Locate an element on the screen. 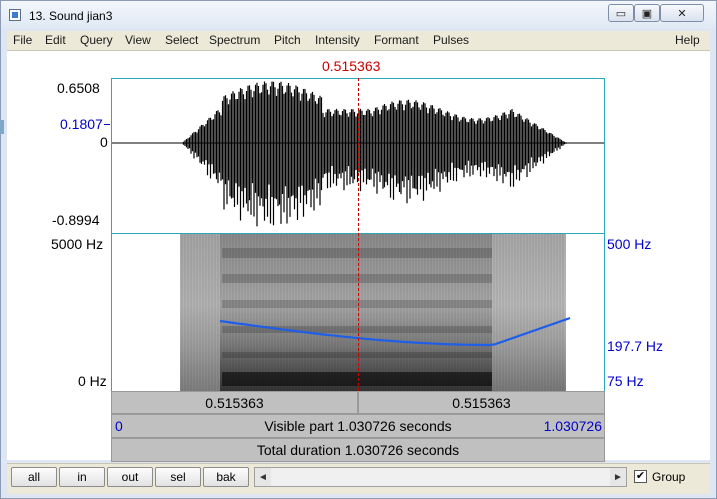  minimize-button: ▭ is located at coordinates (621, 13).